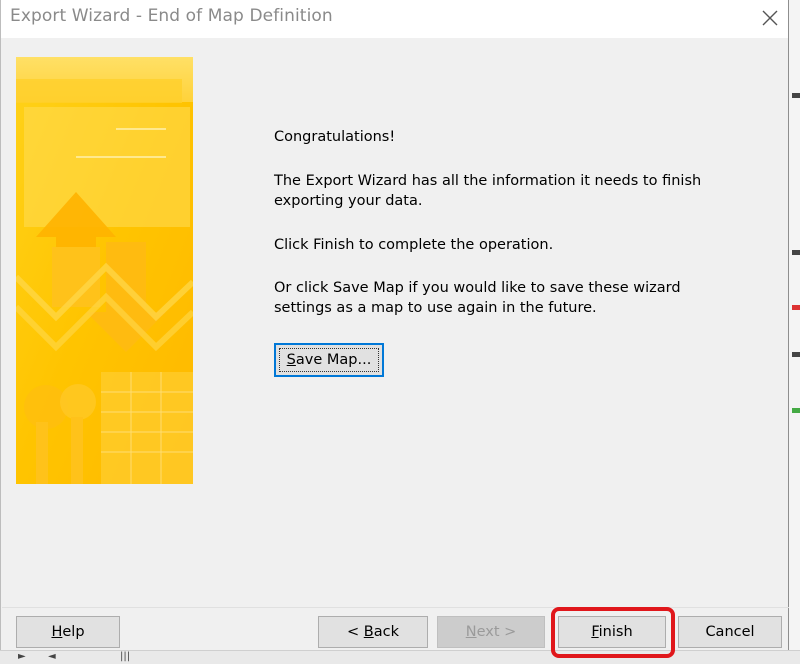 Image resolution: width=800 pixels, height=664 pixels. What do you see at coordinates (414, 245) in the screenshot?
I see `finish-instruction-text: Click Finish to complete the operation.` at bounding box center [414, 245].